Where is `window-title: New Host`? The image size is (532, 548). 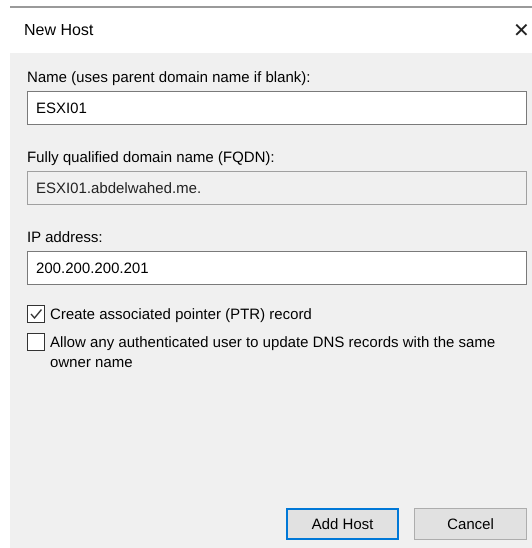 window-title: New Host is located at coordinates (59, 31).